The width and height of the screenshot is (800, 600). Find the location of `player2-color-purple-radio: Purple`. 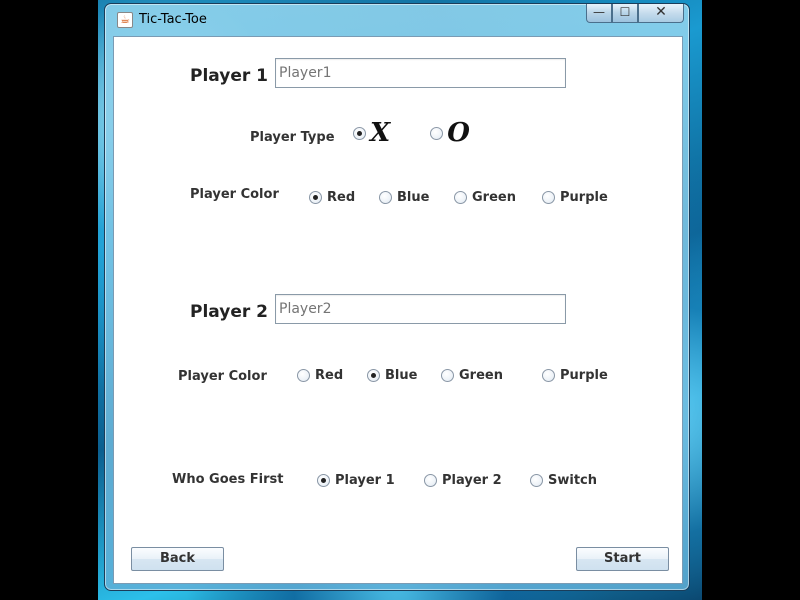

player2-color-purple-radio: Purple is located at coordinates (575, 375).